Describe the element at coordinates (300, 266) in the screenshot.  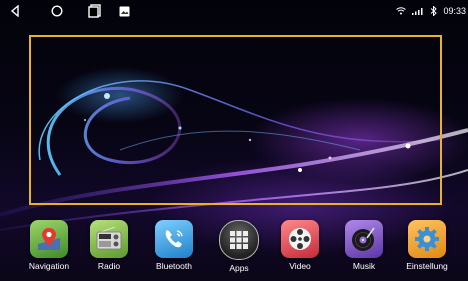
I see `app-label: Video` at that location.